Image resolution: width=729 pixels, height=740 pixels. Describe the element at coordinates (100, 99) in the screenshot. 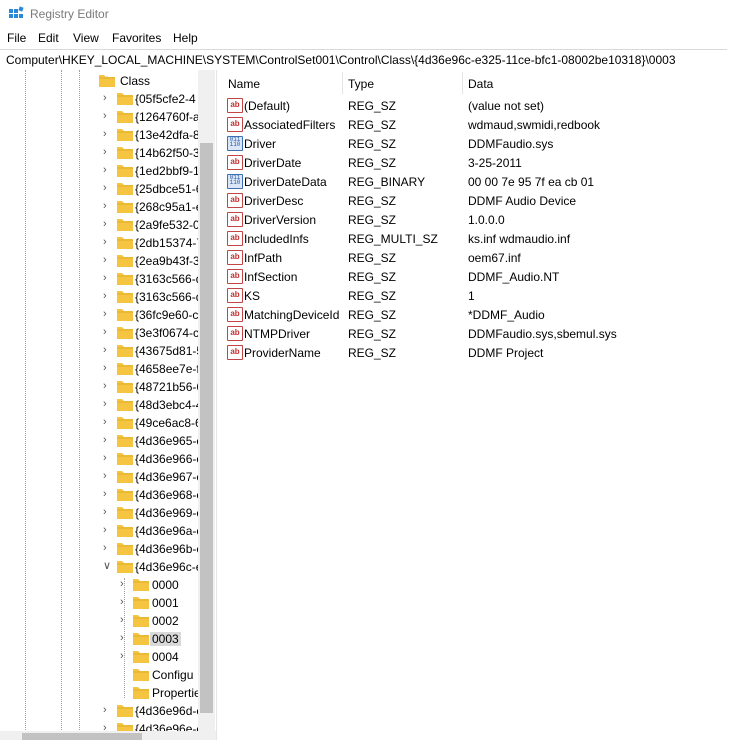

I see `tree-node-key: › {05f5cfe2-4` at that location.